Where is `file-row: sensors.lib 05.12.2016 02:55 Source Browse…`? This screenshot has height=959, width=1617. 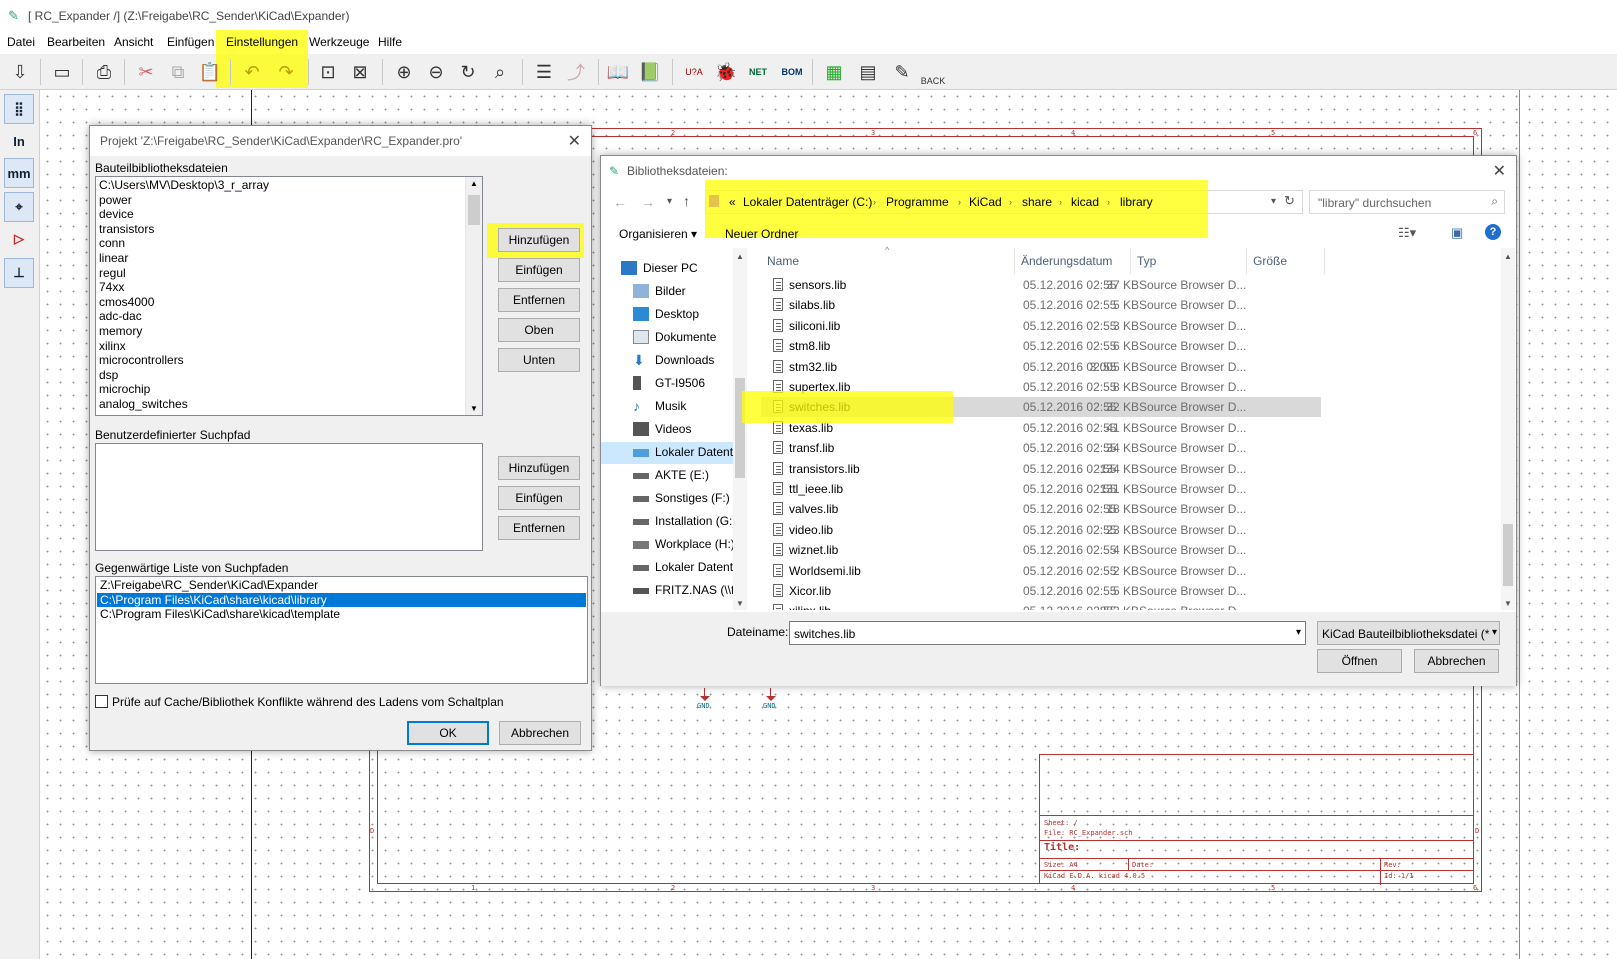 file-row: sensors.lib 05.12.2016 02:55 Source Browse… is located at coordinates (1041, 285).